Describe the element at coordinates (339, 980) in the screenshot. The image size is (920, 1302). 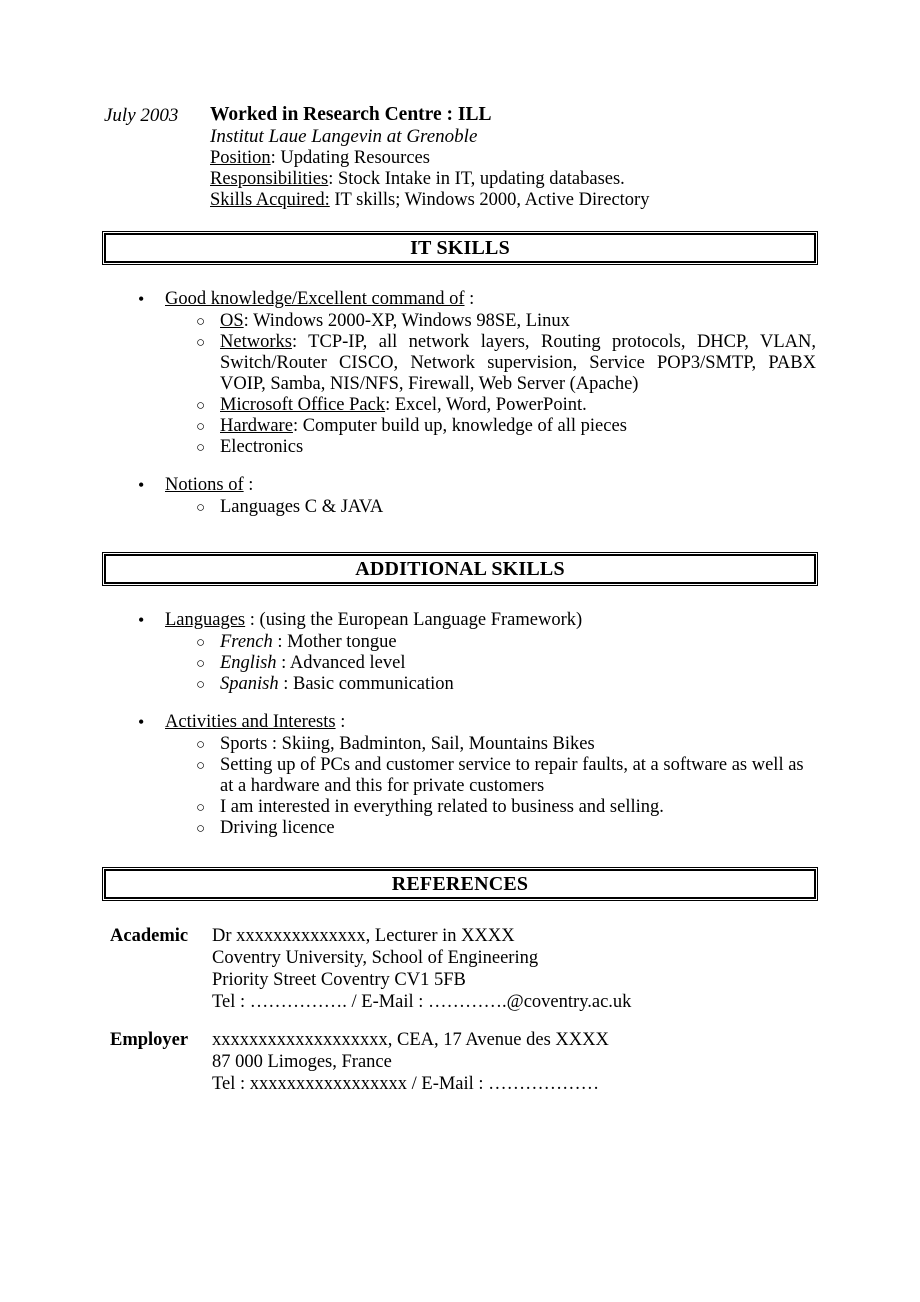
I see `reference-line: Priority Street Coventry CV1 5FB` at that location.